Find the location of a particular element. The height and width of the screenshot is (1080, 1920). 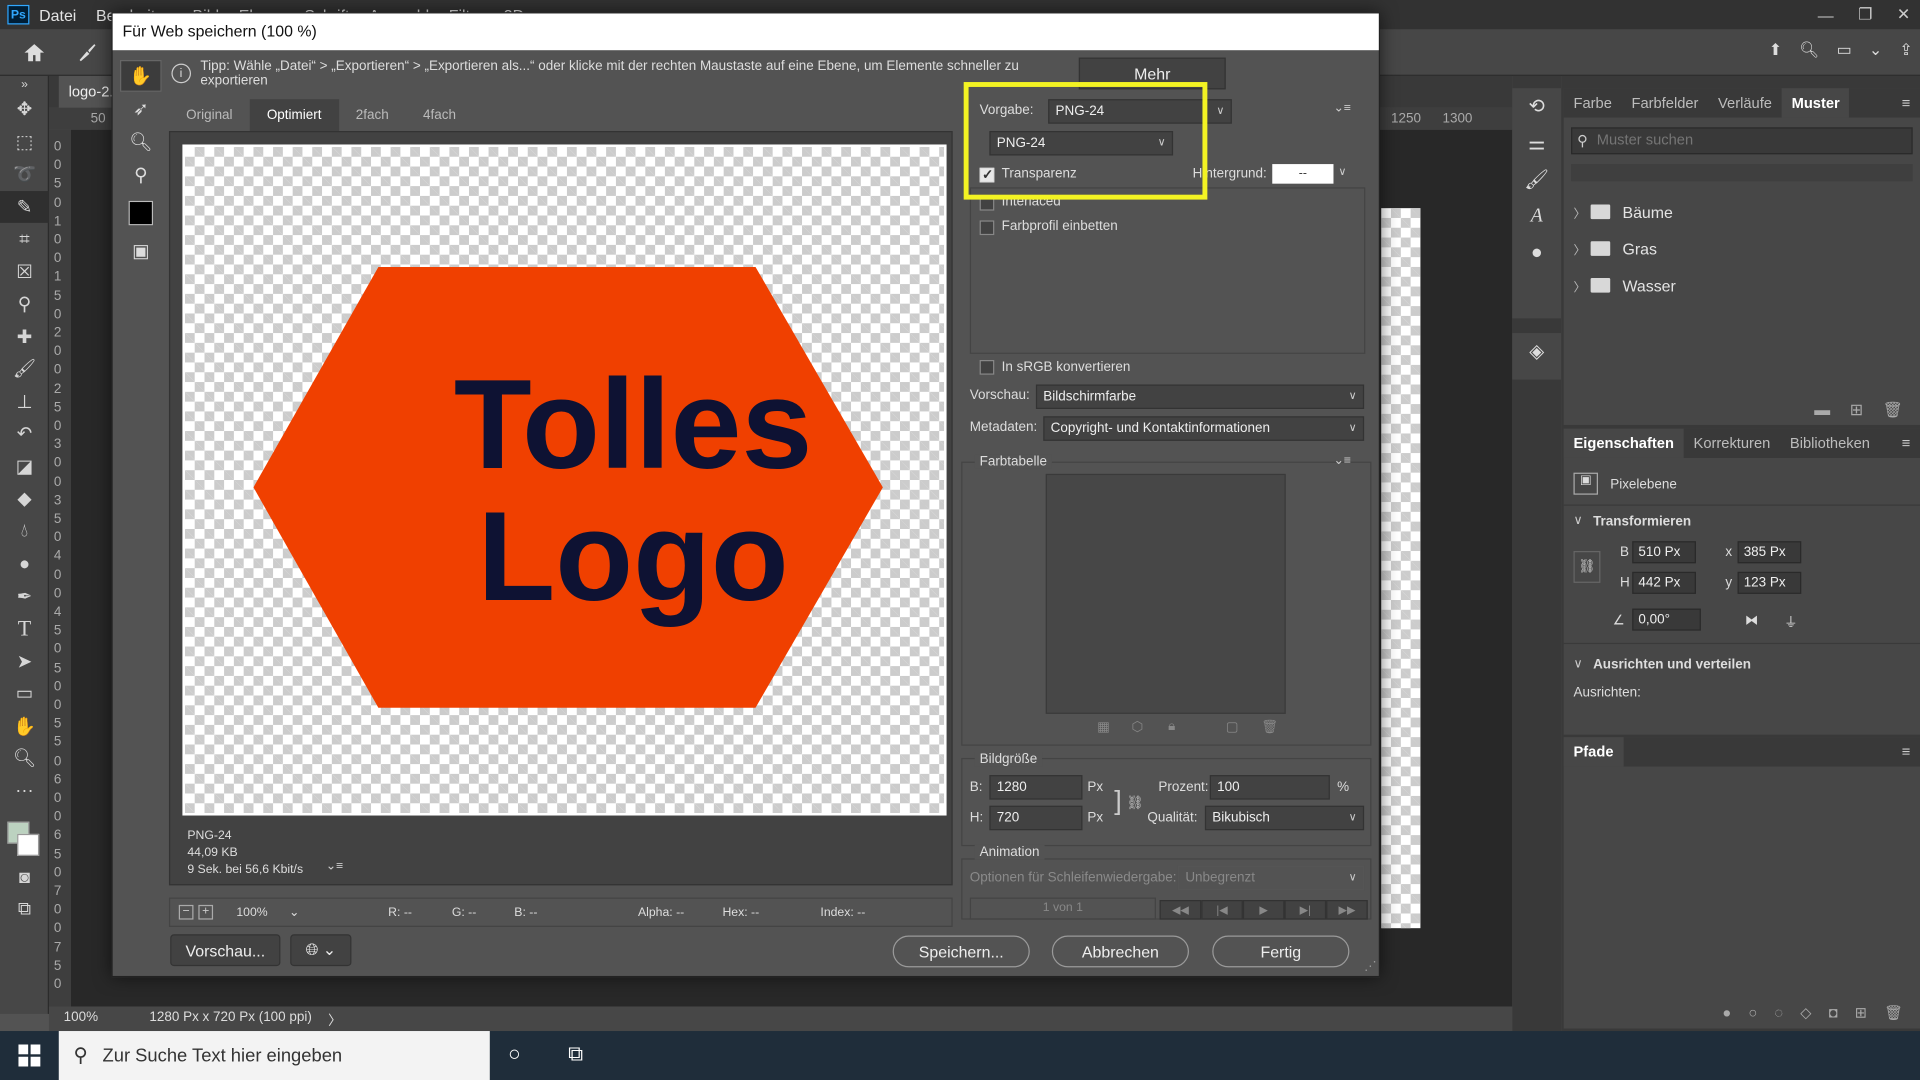

tab-original: Original is located at coordinates (209, 115).